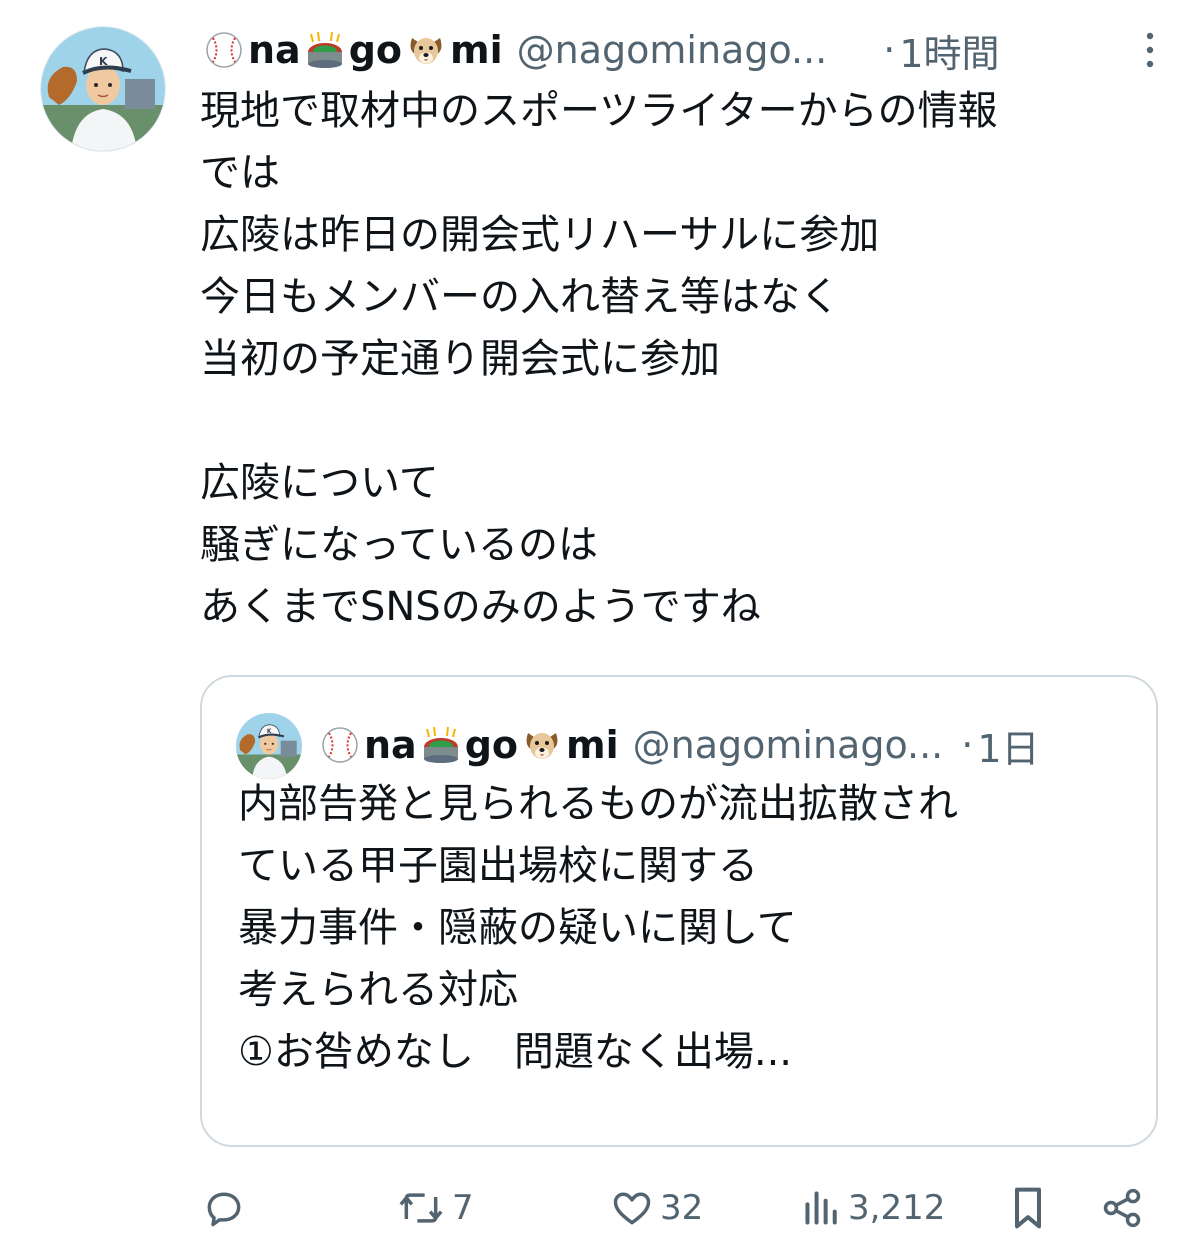  What do you see at coordinates (656, 1208) in the screenshot?
I see `like-button: 32` at bounding box center [656, 1208].